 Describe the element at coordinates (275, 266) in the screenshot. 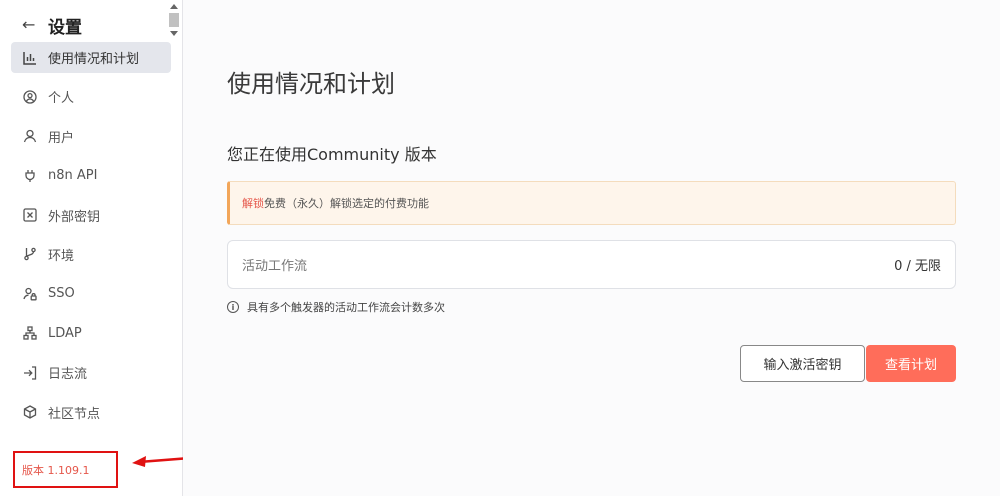

I see `usage-label: 活动工作流` at that location.